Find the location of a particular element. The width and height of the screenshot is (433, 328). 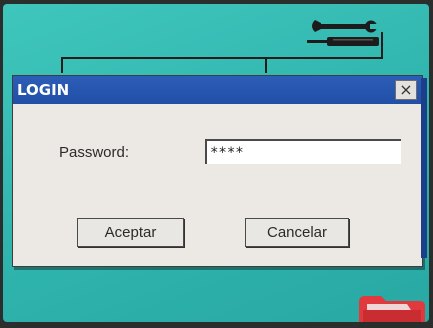

accept-button: Aceptar is located at coordinates (130, 232).